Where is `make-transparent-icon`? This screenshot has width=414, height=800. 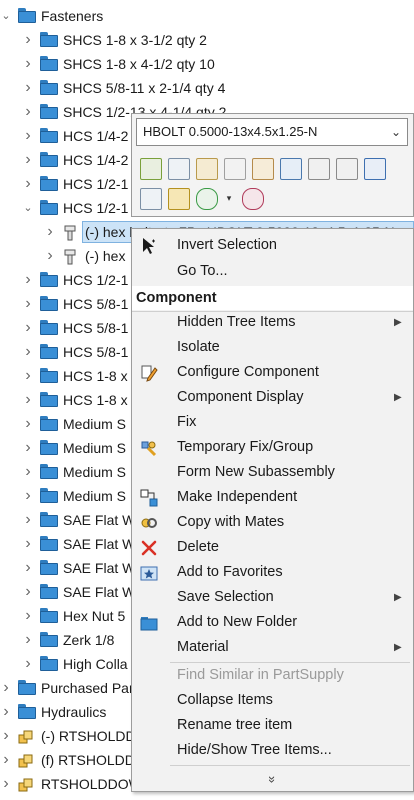
make-transparent-icon is located at coordinates (263, 169).